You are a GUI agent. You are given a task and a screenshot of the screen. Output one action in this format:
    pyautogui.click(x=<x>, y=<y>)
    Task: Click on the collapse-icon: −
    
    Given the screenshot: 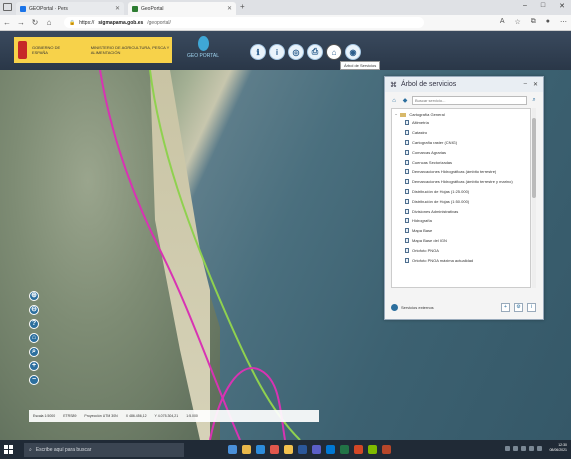 What is the action you would take?
    pyautogui.click(x=396, y=114)
    